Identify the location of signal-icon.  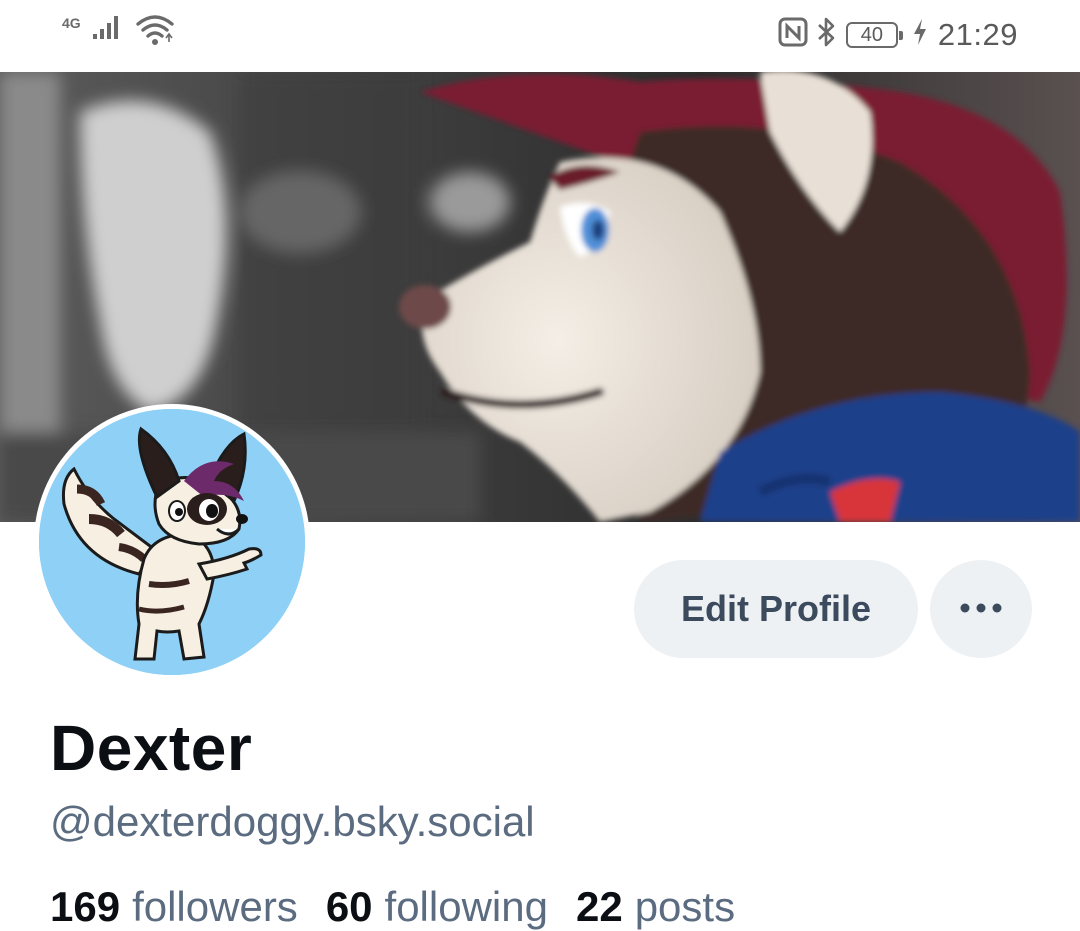
(107, 29).